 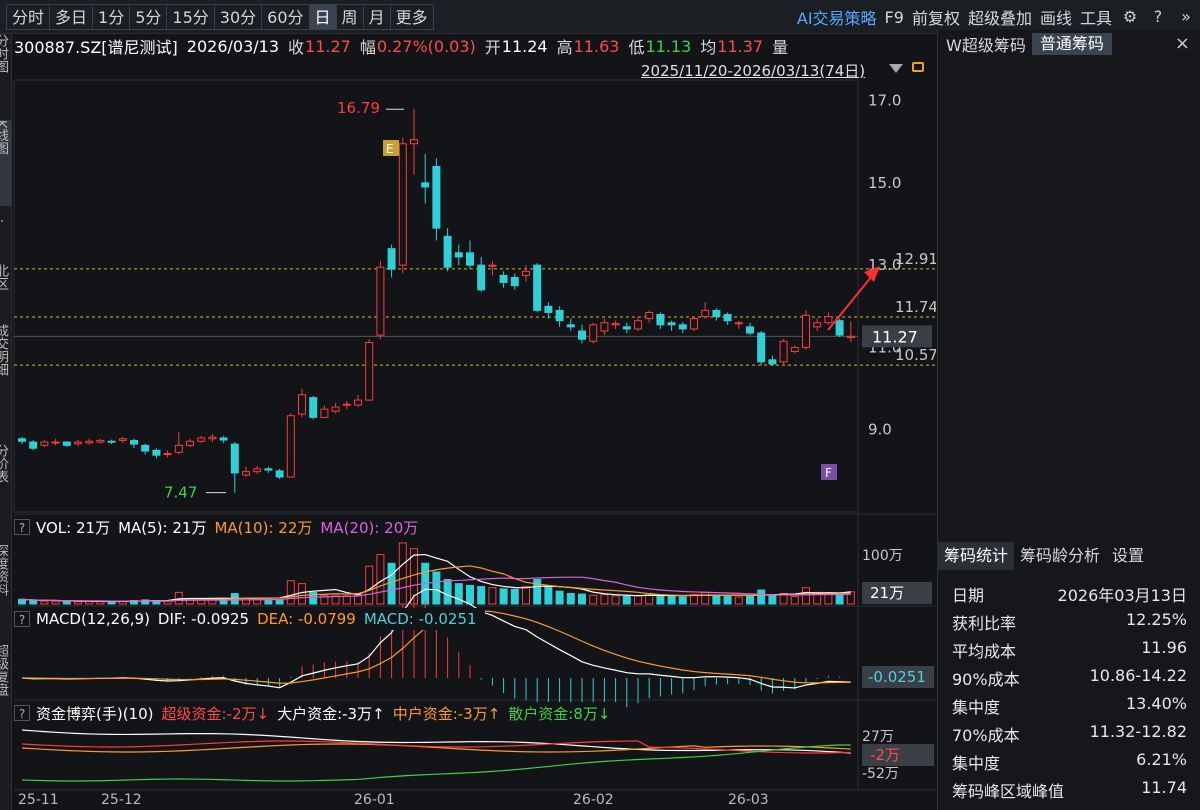 What do you see at coordinates (1128, 556) in the screenshot?
I see `stat-tab-2: 设置` at bounding box center [1128, 556].